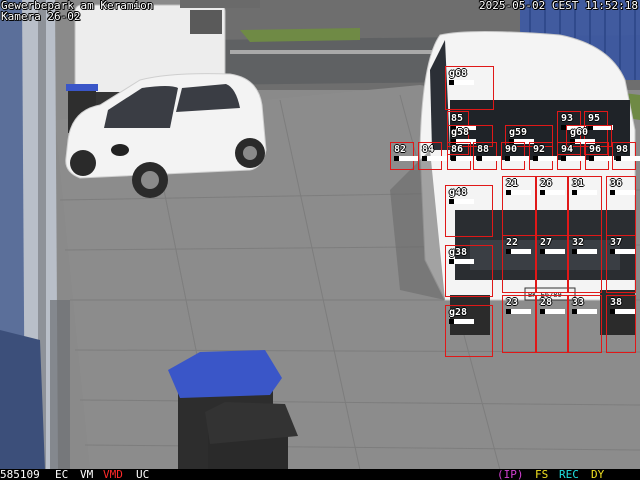  What do you see at coordinates (579, 132) in the screenshot?
I see `detection-label: g60` at bounding box center [579, 132].